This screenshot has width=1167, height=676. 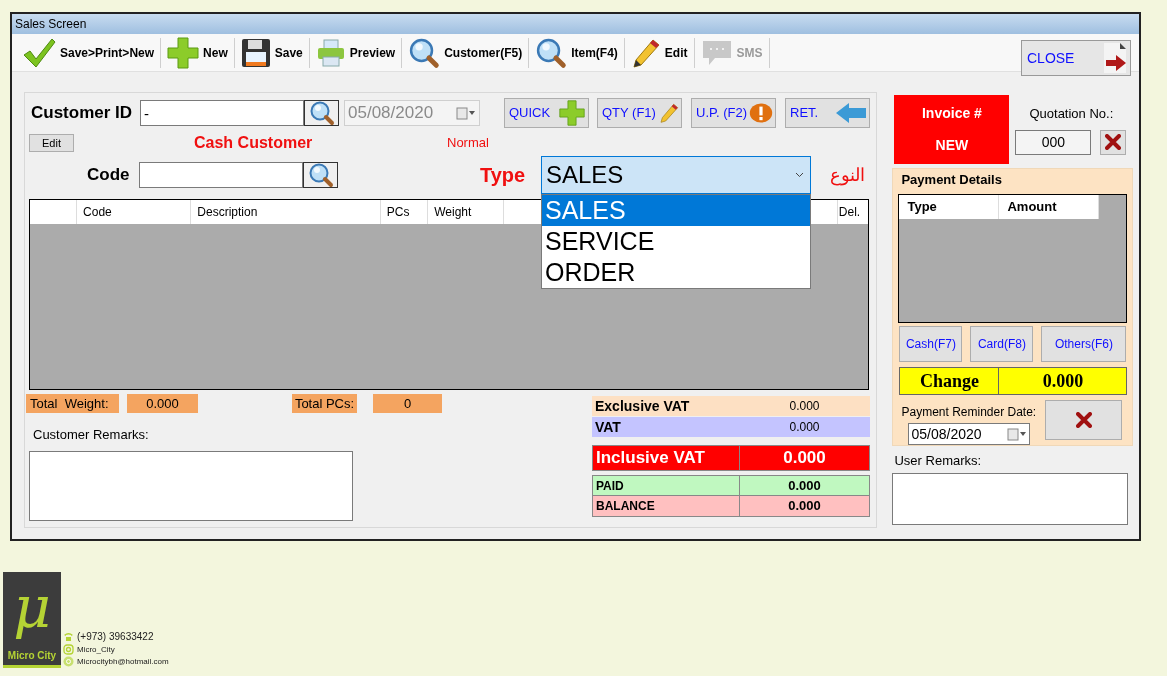 What do you see at coordinates (799, 175) in the screenshot?
I see `chevron-down-icon` at bounding box center [799, 175].